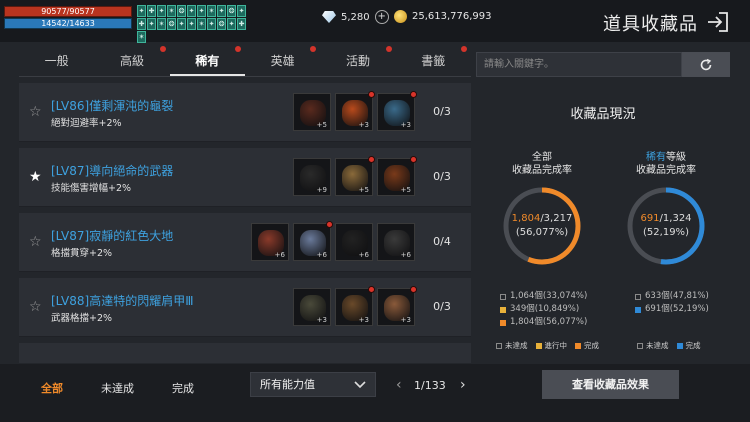  I want to click on tab-2: 稀有, so click(207, 61).